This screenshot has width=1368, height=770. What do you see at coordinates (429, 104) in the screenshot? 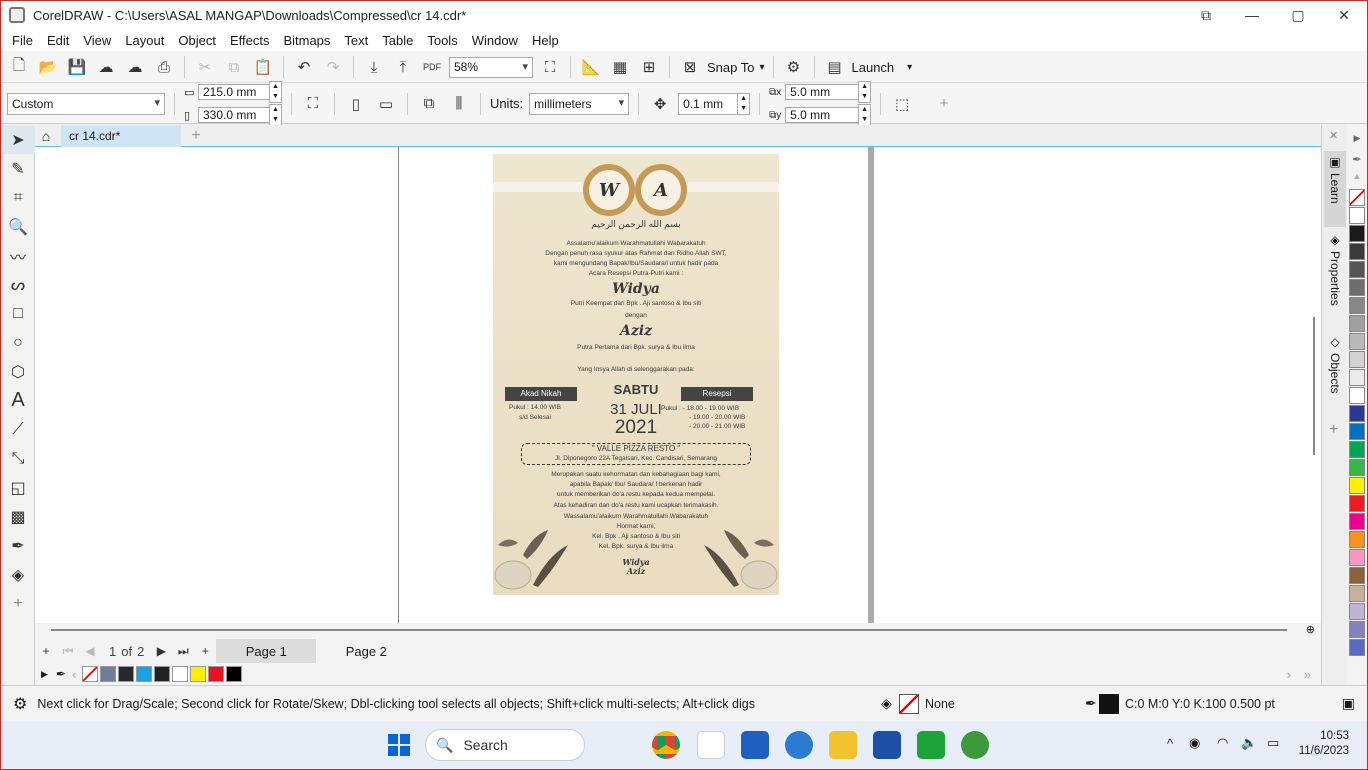
I see `all-pages-icon: ⧉` at bounding box center [429, 104].